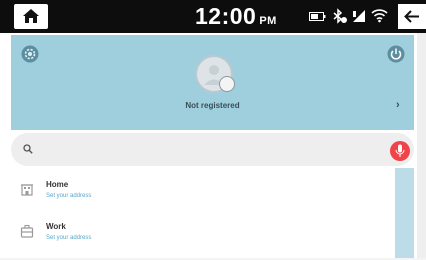 The image size is (426, 260). I want to click on search-icon, so click(28, 149).